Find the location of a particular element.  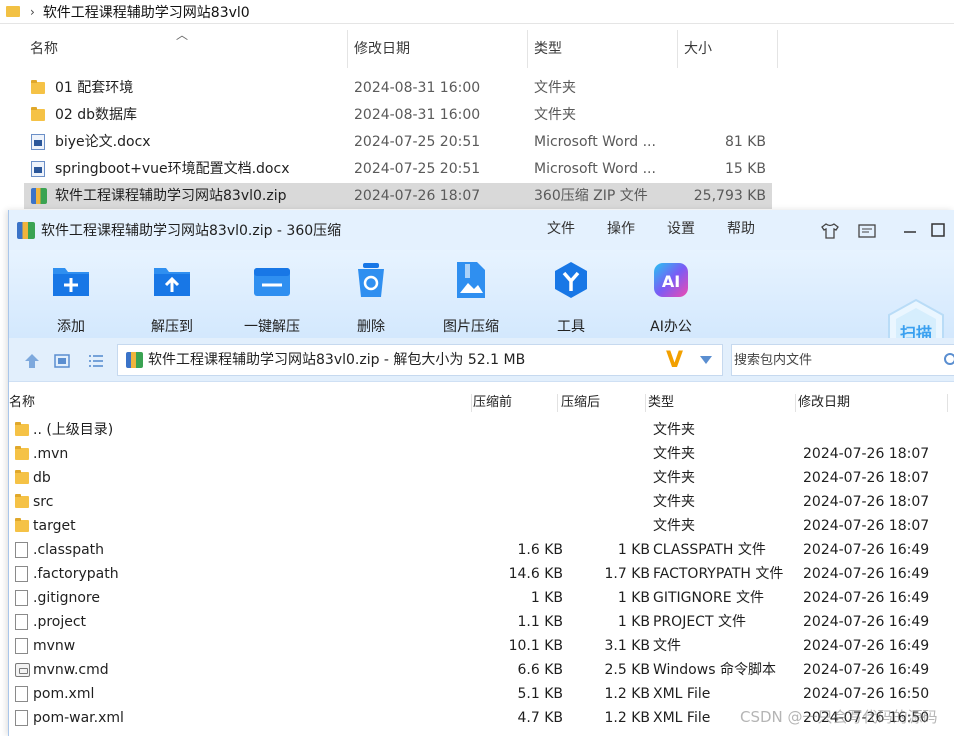

search-icon is located at coordinates (949, 359).